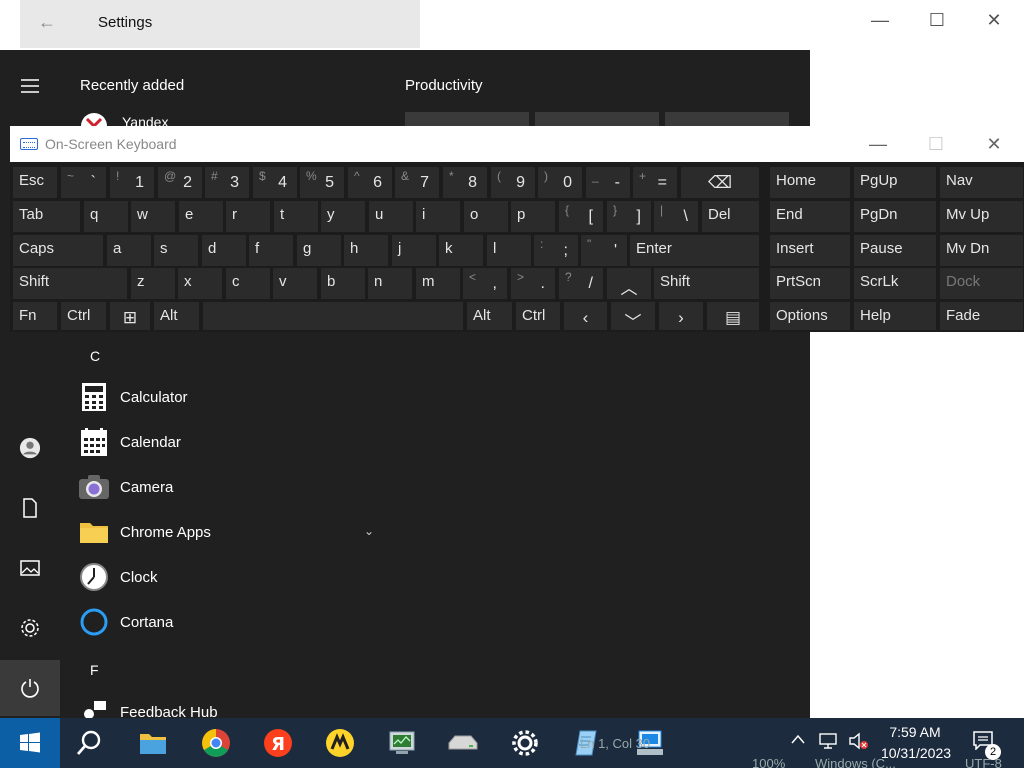  What do you see at coordinates (30, 628) in the screenshot?
I see `settings-rail-button` at bounding box center [30, 628].